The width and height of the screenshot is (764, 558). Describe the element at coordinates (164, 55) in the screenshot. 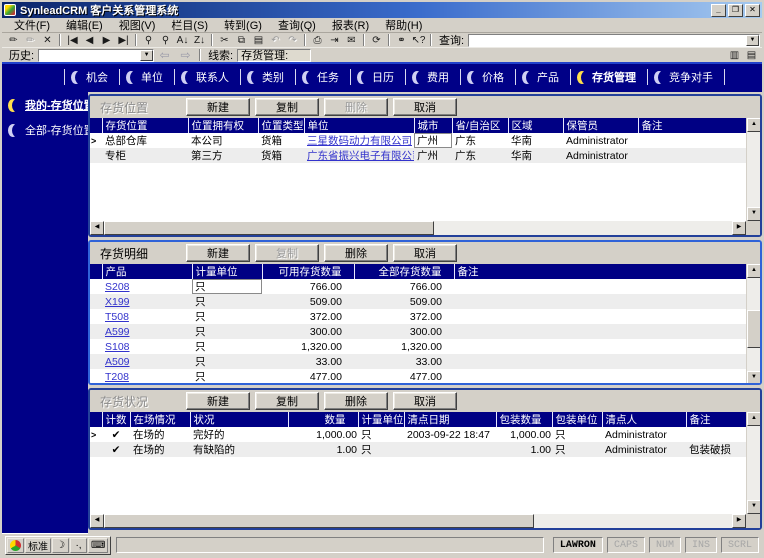

I see `back-icon: ⇦` at that location.